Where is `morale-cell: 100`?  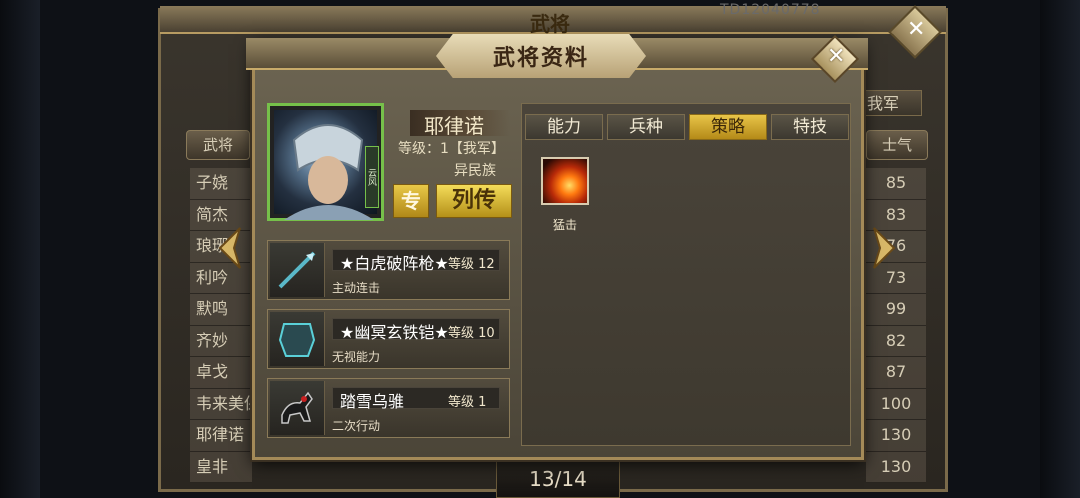 morale-cell: 100 is located at coordinates (896, 404).